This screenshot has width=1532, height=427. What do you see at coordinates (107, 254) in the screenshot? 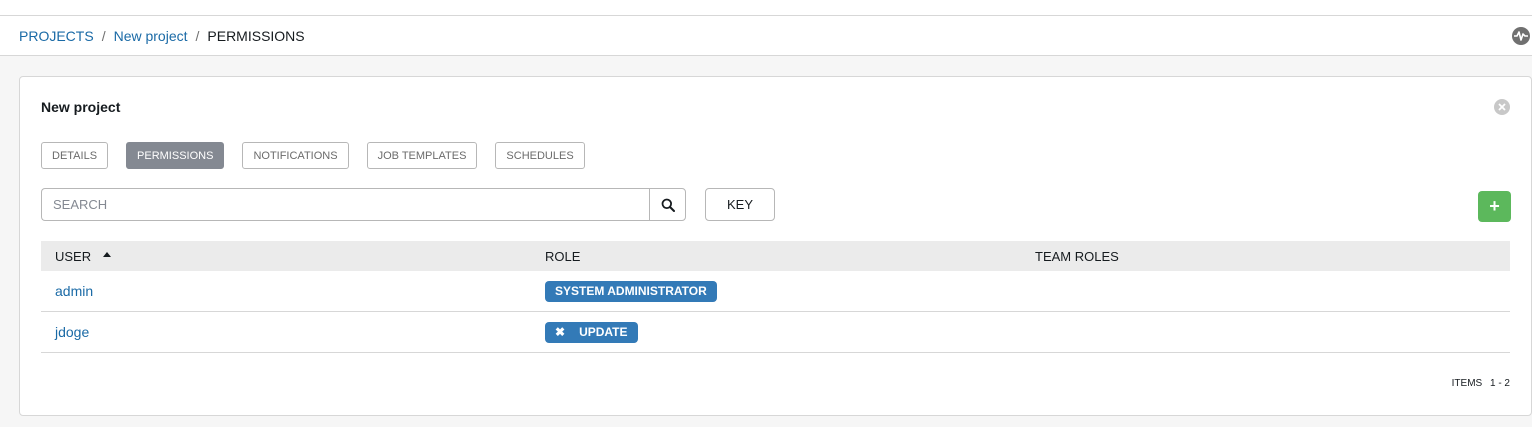
I see `sort-ascending-icon` at bounding box center [107, 254].